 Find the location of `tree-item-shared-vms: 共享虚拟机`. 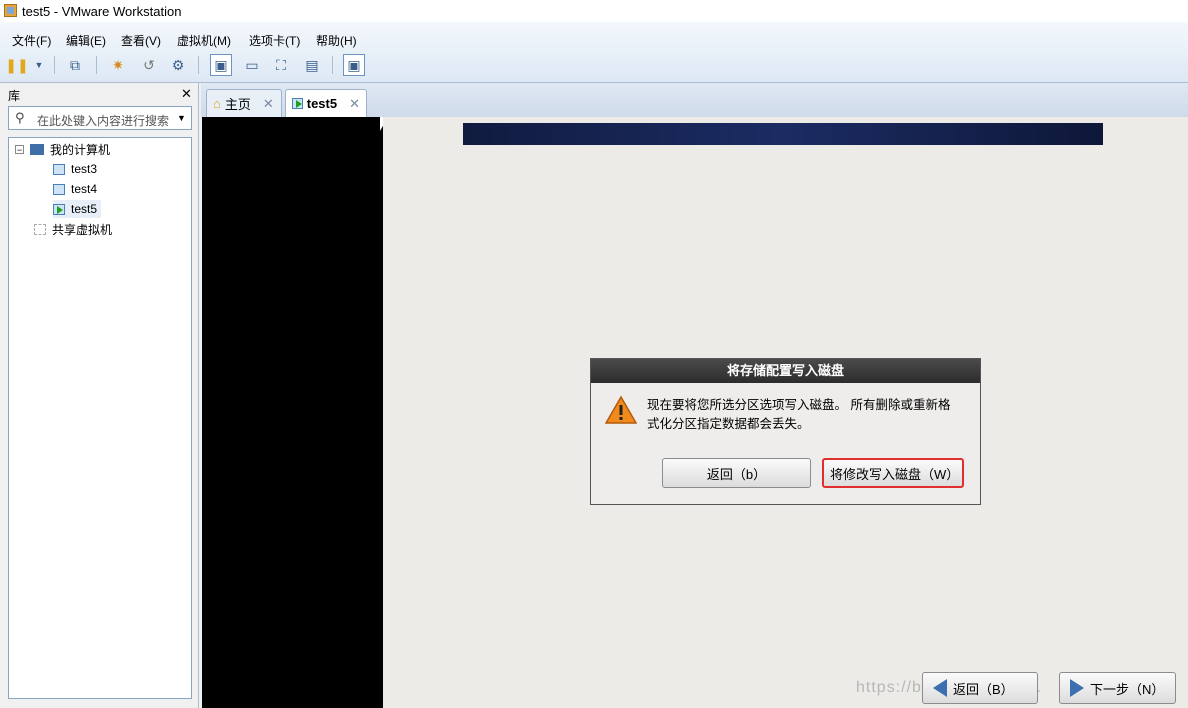

tree-item-shared-vms: 共享虚拟机 is located at coordinates (73, 229).